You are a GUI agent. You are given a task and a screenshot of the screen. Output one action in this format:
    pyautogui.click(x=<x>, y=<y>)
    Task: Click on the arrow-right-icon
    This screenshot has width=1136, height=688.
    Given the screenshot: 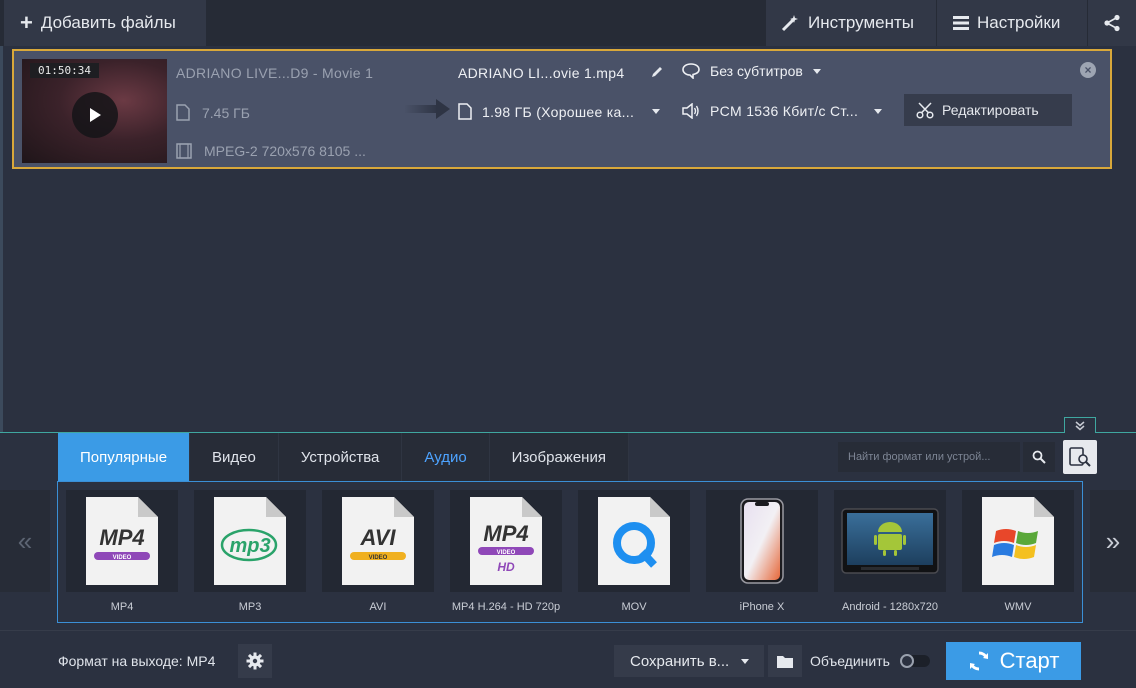 What is the action you would take?
    pyautogui.click(x=428, y=111)
    